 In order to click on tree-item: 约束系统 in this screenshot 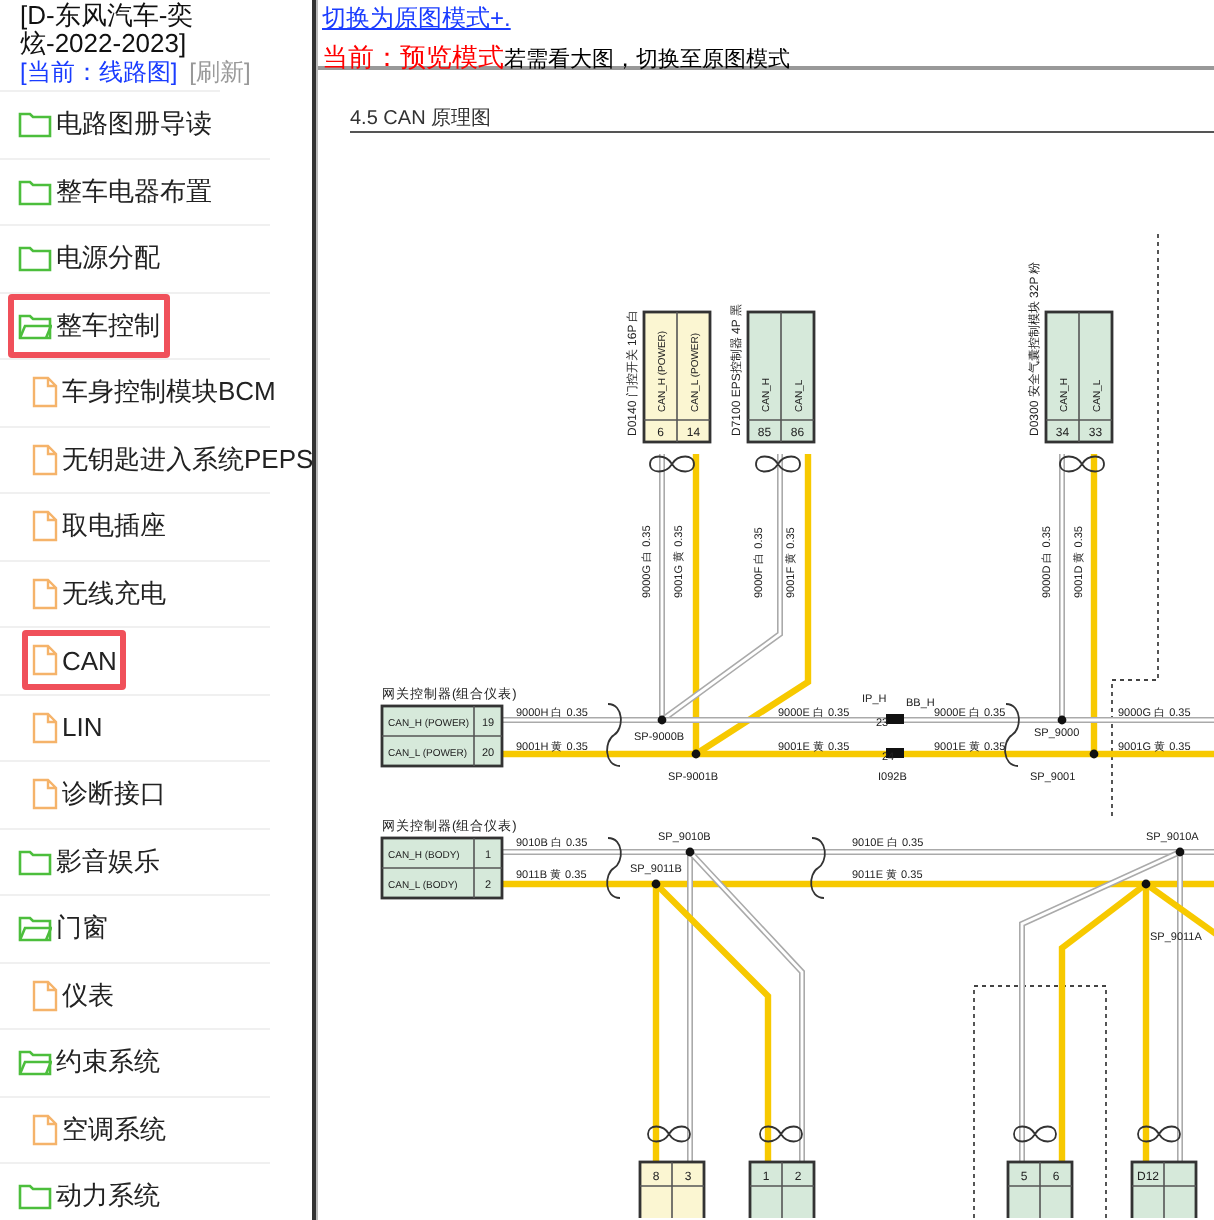, I will do `click(89, 1062)`.